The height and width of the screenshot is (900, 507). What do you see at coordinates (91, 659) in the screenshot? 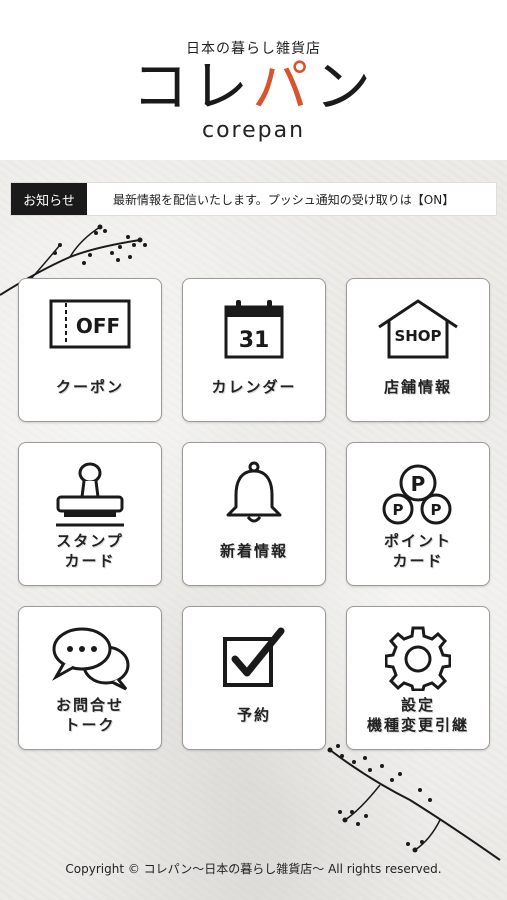
I see `chat-bubbles-icon` at bounding box center [91, 659].